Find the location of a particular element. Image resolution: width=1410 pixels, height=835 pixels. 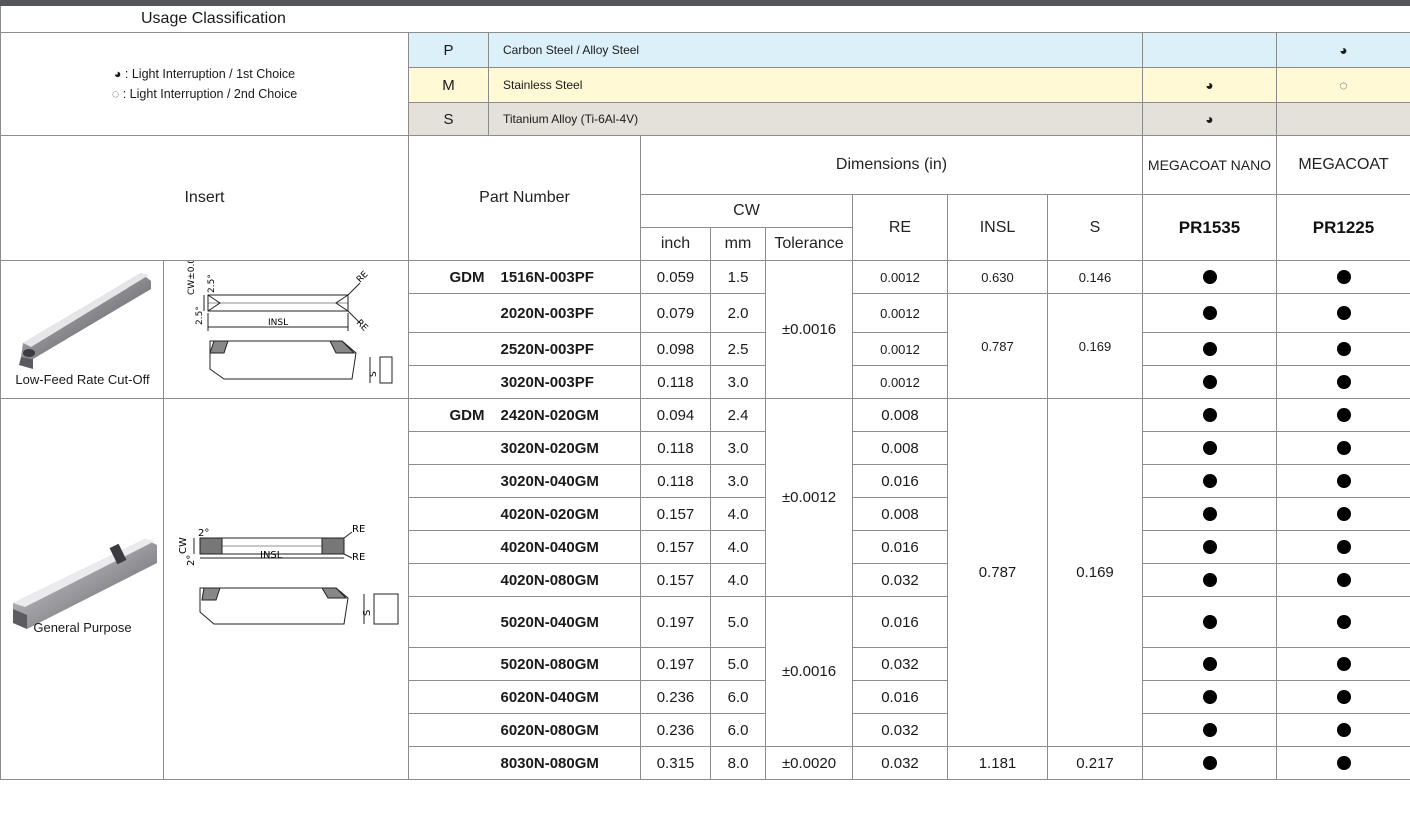

cw-mm: 2.0 is located at coordinates (738, 313).